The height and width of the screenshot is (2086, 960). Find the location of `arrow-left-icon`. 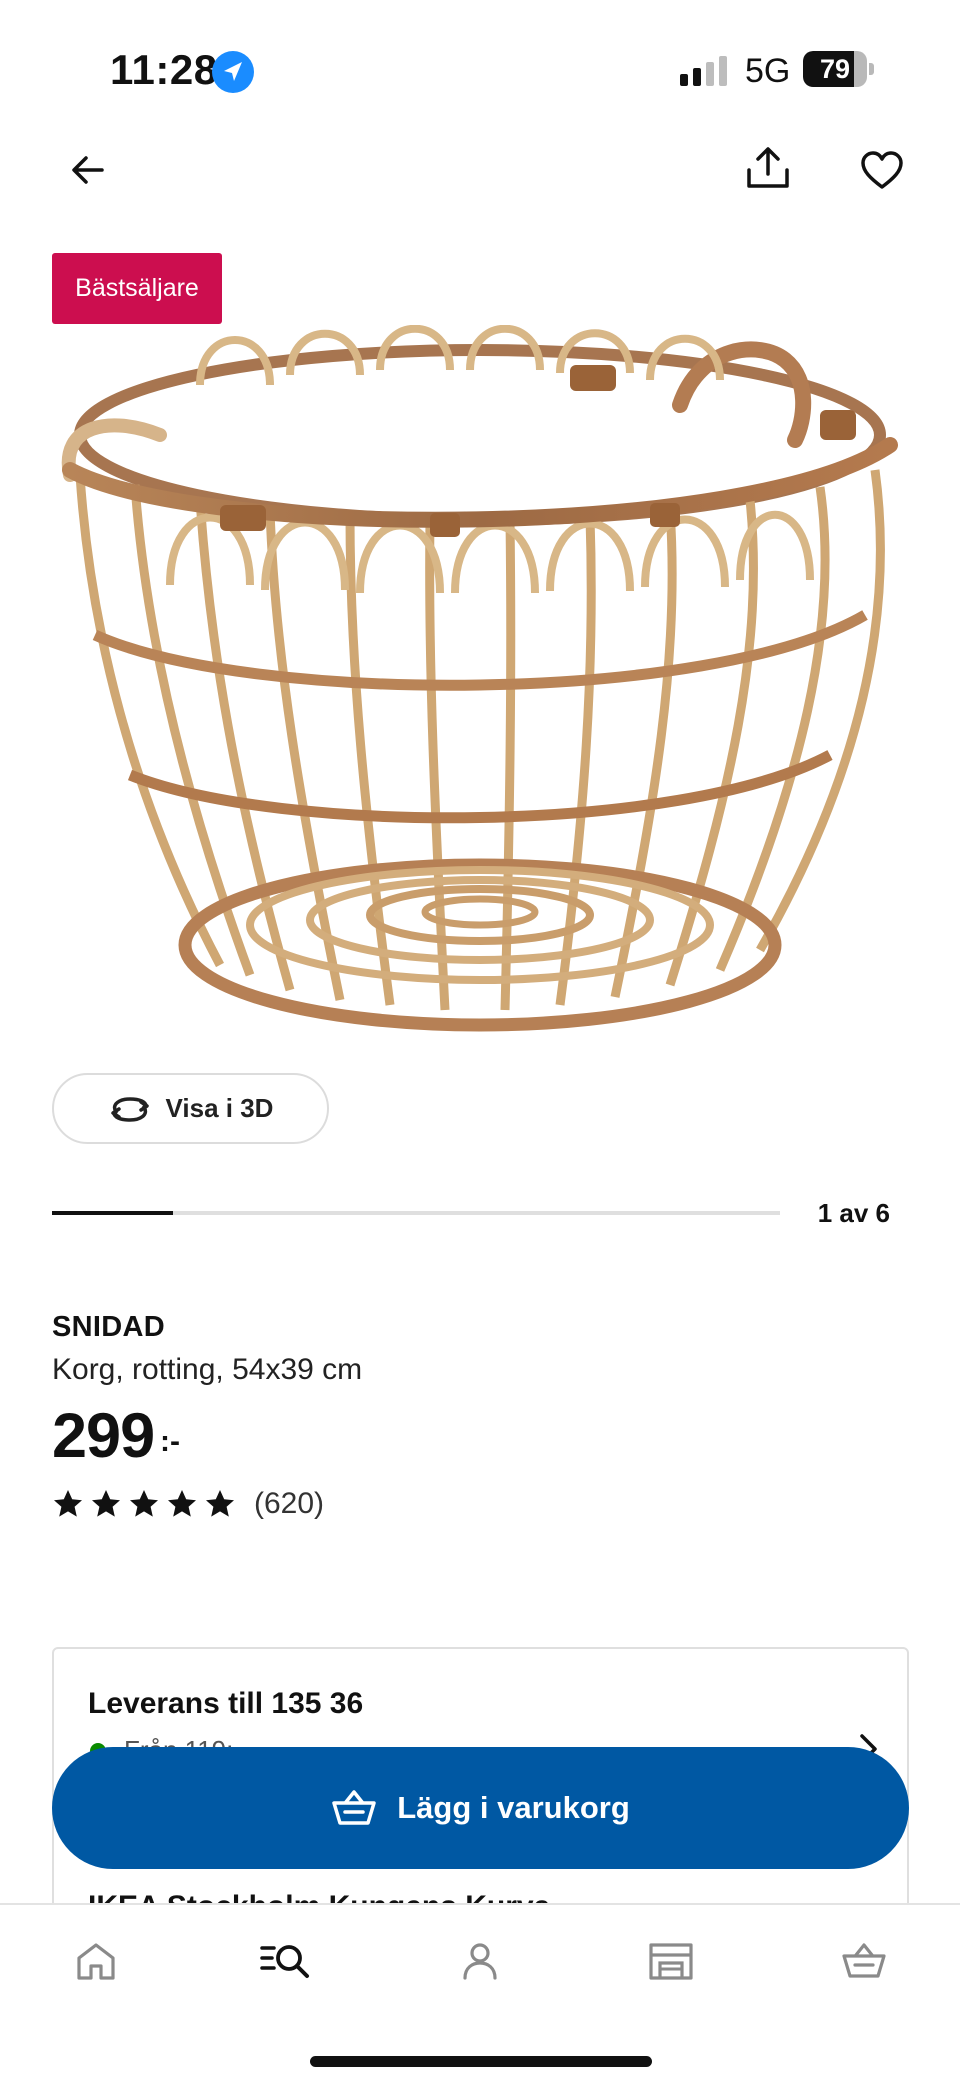

arrow-left-icon is located at coordinates (88, 170).